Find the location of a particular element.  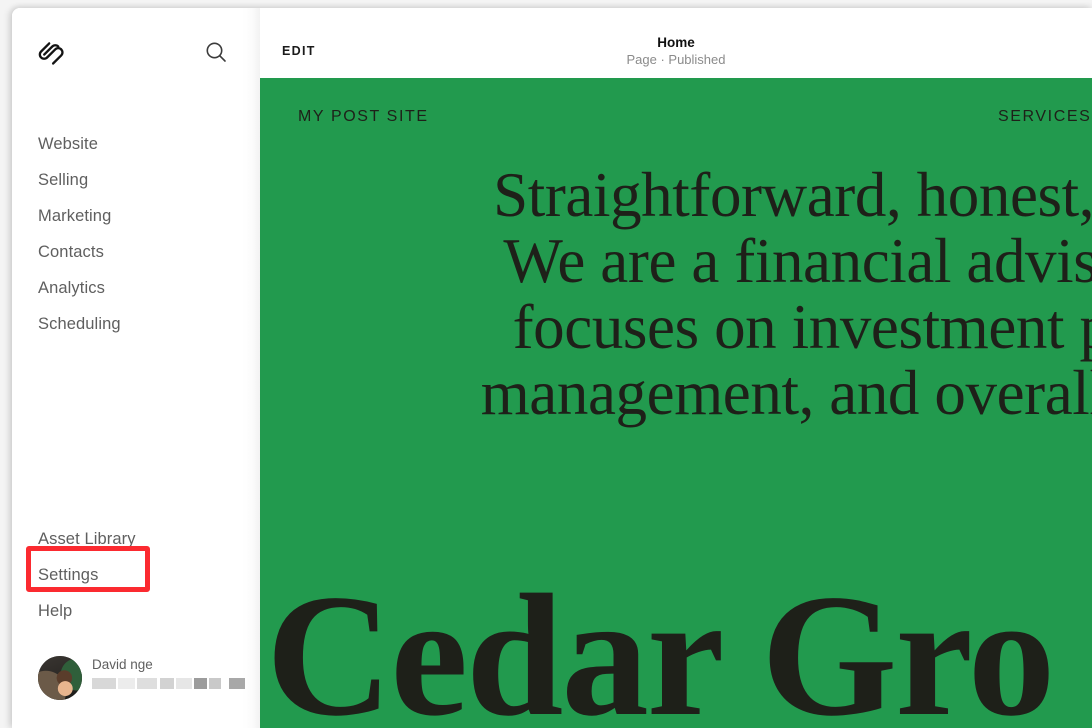

sidebar-secondary-nav: Asset Library Settings Help is located at coordinates (136, 575).